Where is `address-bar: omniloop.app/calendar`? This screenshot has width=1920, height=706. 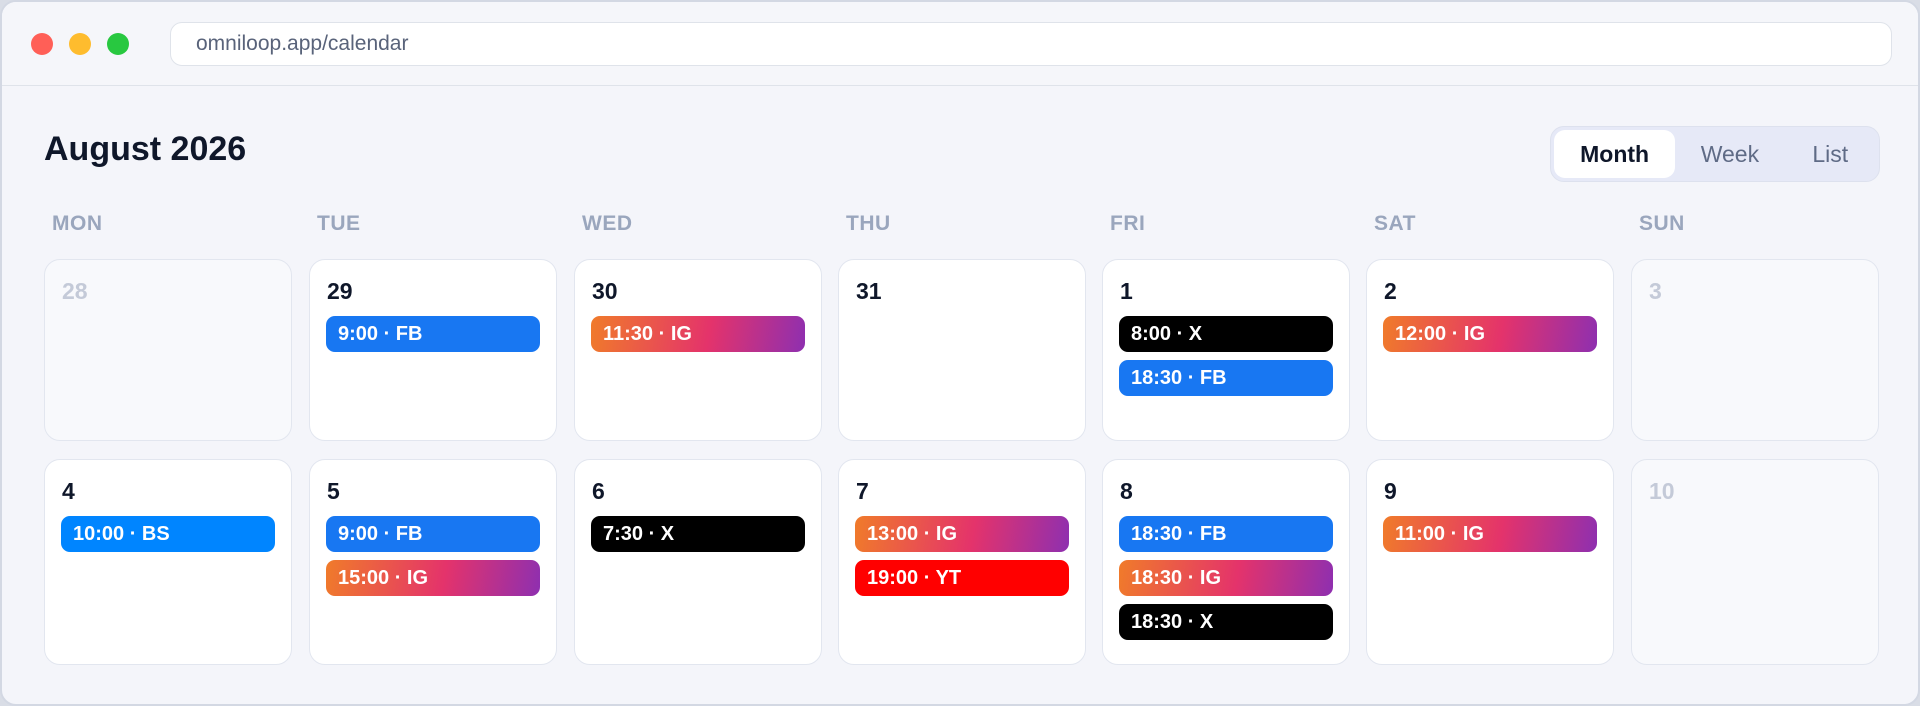 address-bar: omniloop.app/calendar is located at coordinates (1031, 44).